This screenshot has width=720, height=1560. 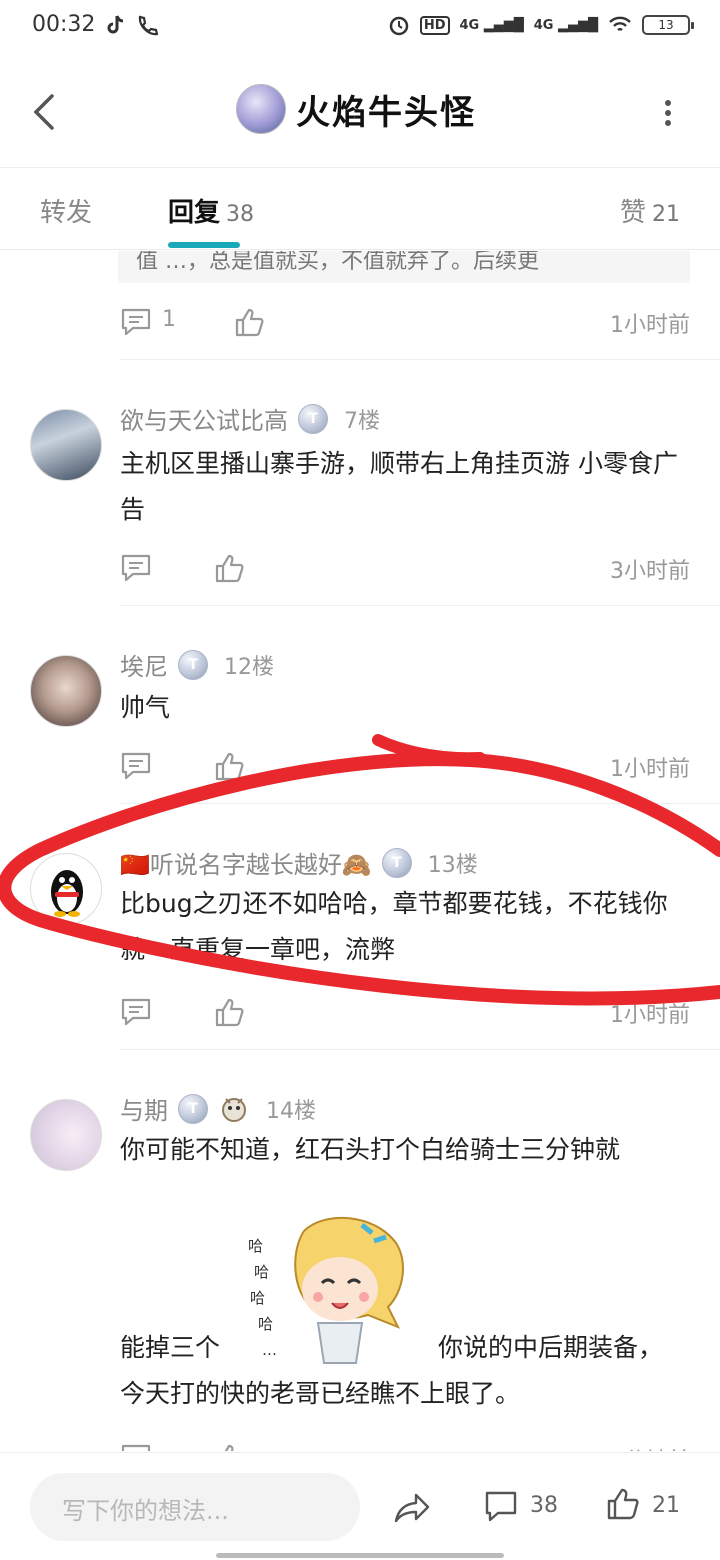 What do you see at coordinates (544, 1505) in the screenshot?
I see `comment-count: 38` at bounding box center [544, 1505].